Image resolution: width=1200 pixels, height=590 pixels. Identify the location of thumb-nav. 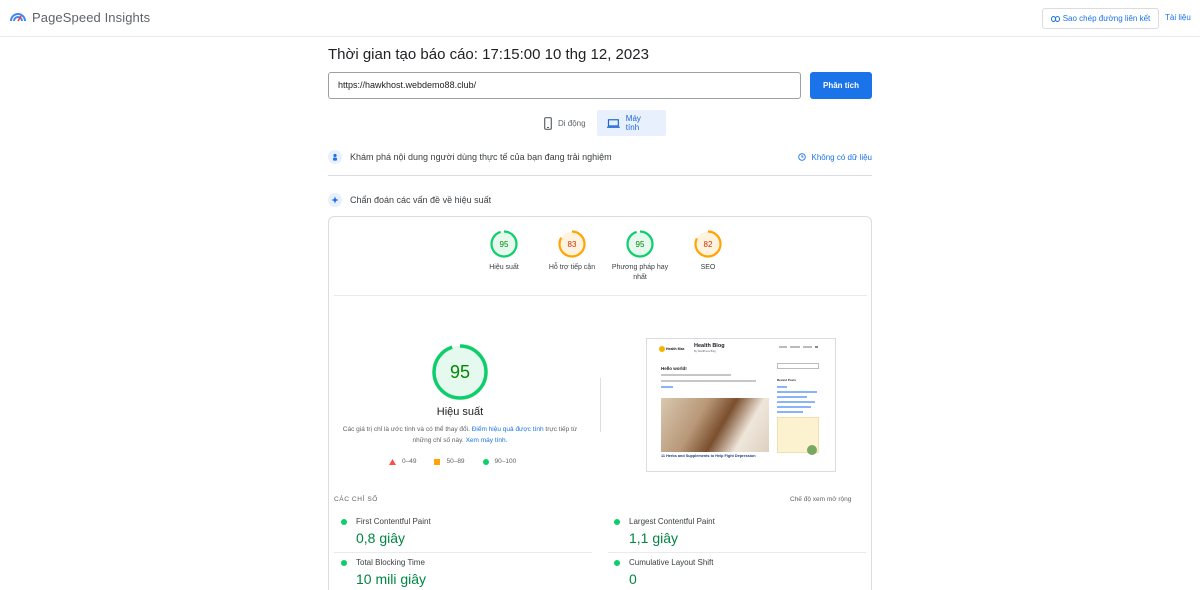
(798, 347).